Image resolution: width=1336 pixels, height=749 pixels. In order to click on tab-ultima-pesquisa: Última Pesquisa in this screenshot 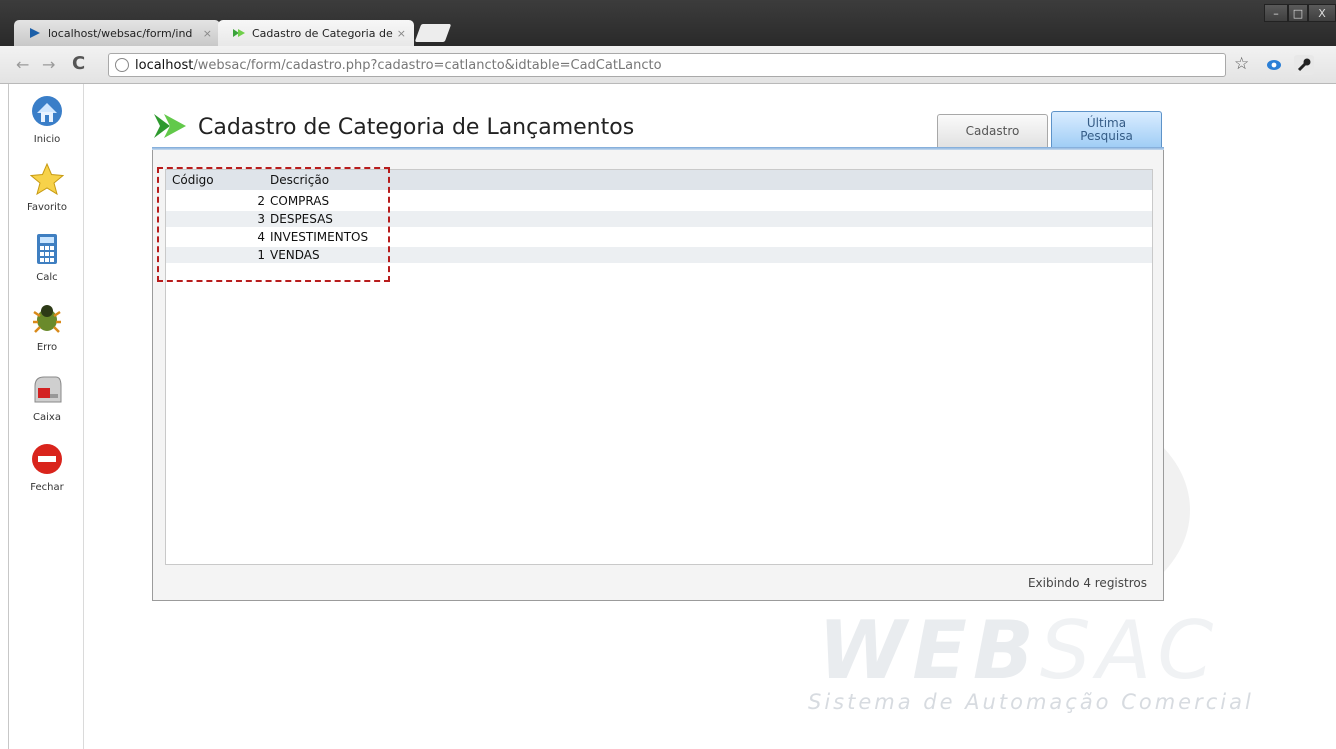, I will do `click(1106, 129)`.